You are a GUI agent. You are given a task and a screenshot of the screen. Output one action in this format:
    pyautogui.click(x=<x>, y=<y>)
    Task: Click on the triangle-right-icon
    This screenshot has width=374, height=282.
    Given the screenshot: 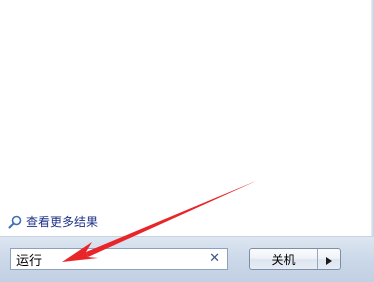 What is the action you would take?
    pyautogui.click(x=329, y=259)
    